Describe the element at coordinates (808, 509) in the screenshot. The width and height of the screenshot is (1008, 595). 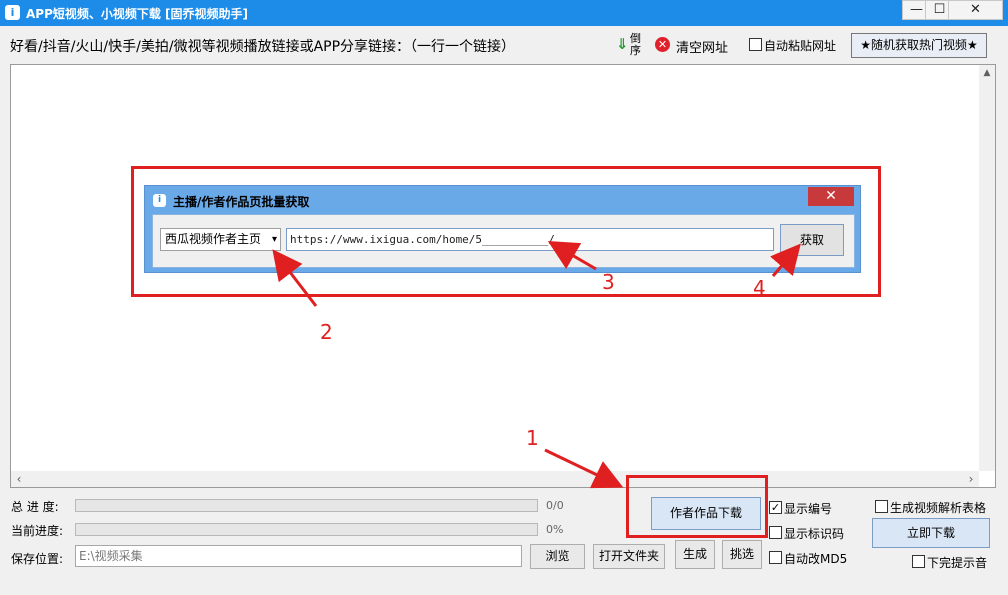
I see `show-number-label: 显示编号` at that location.